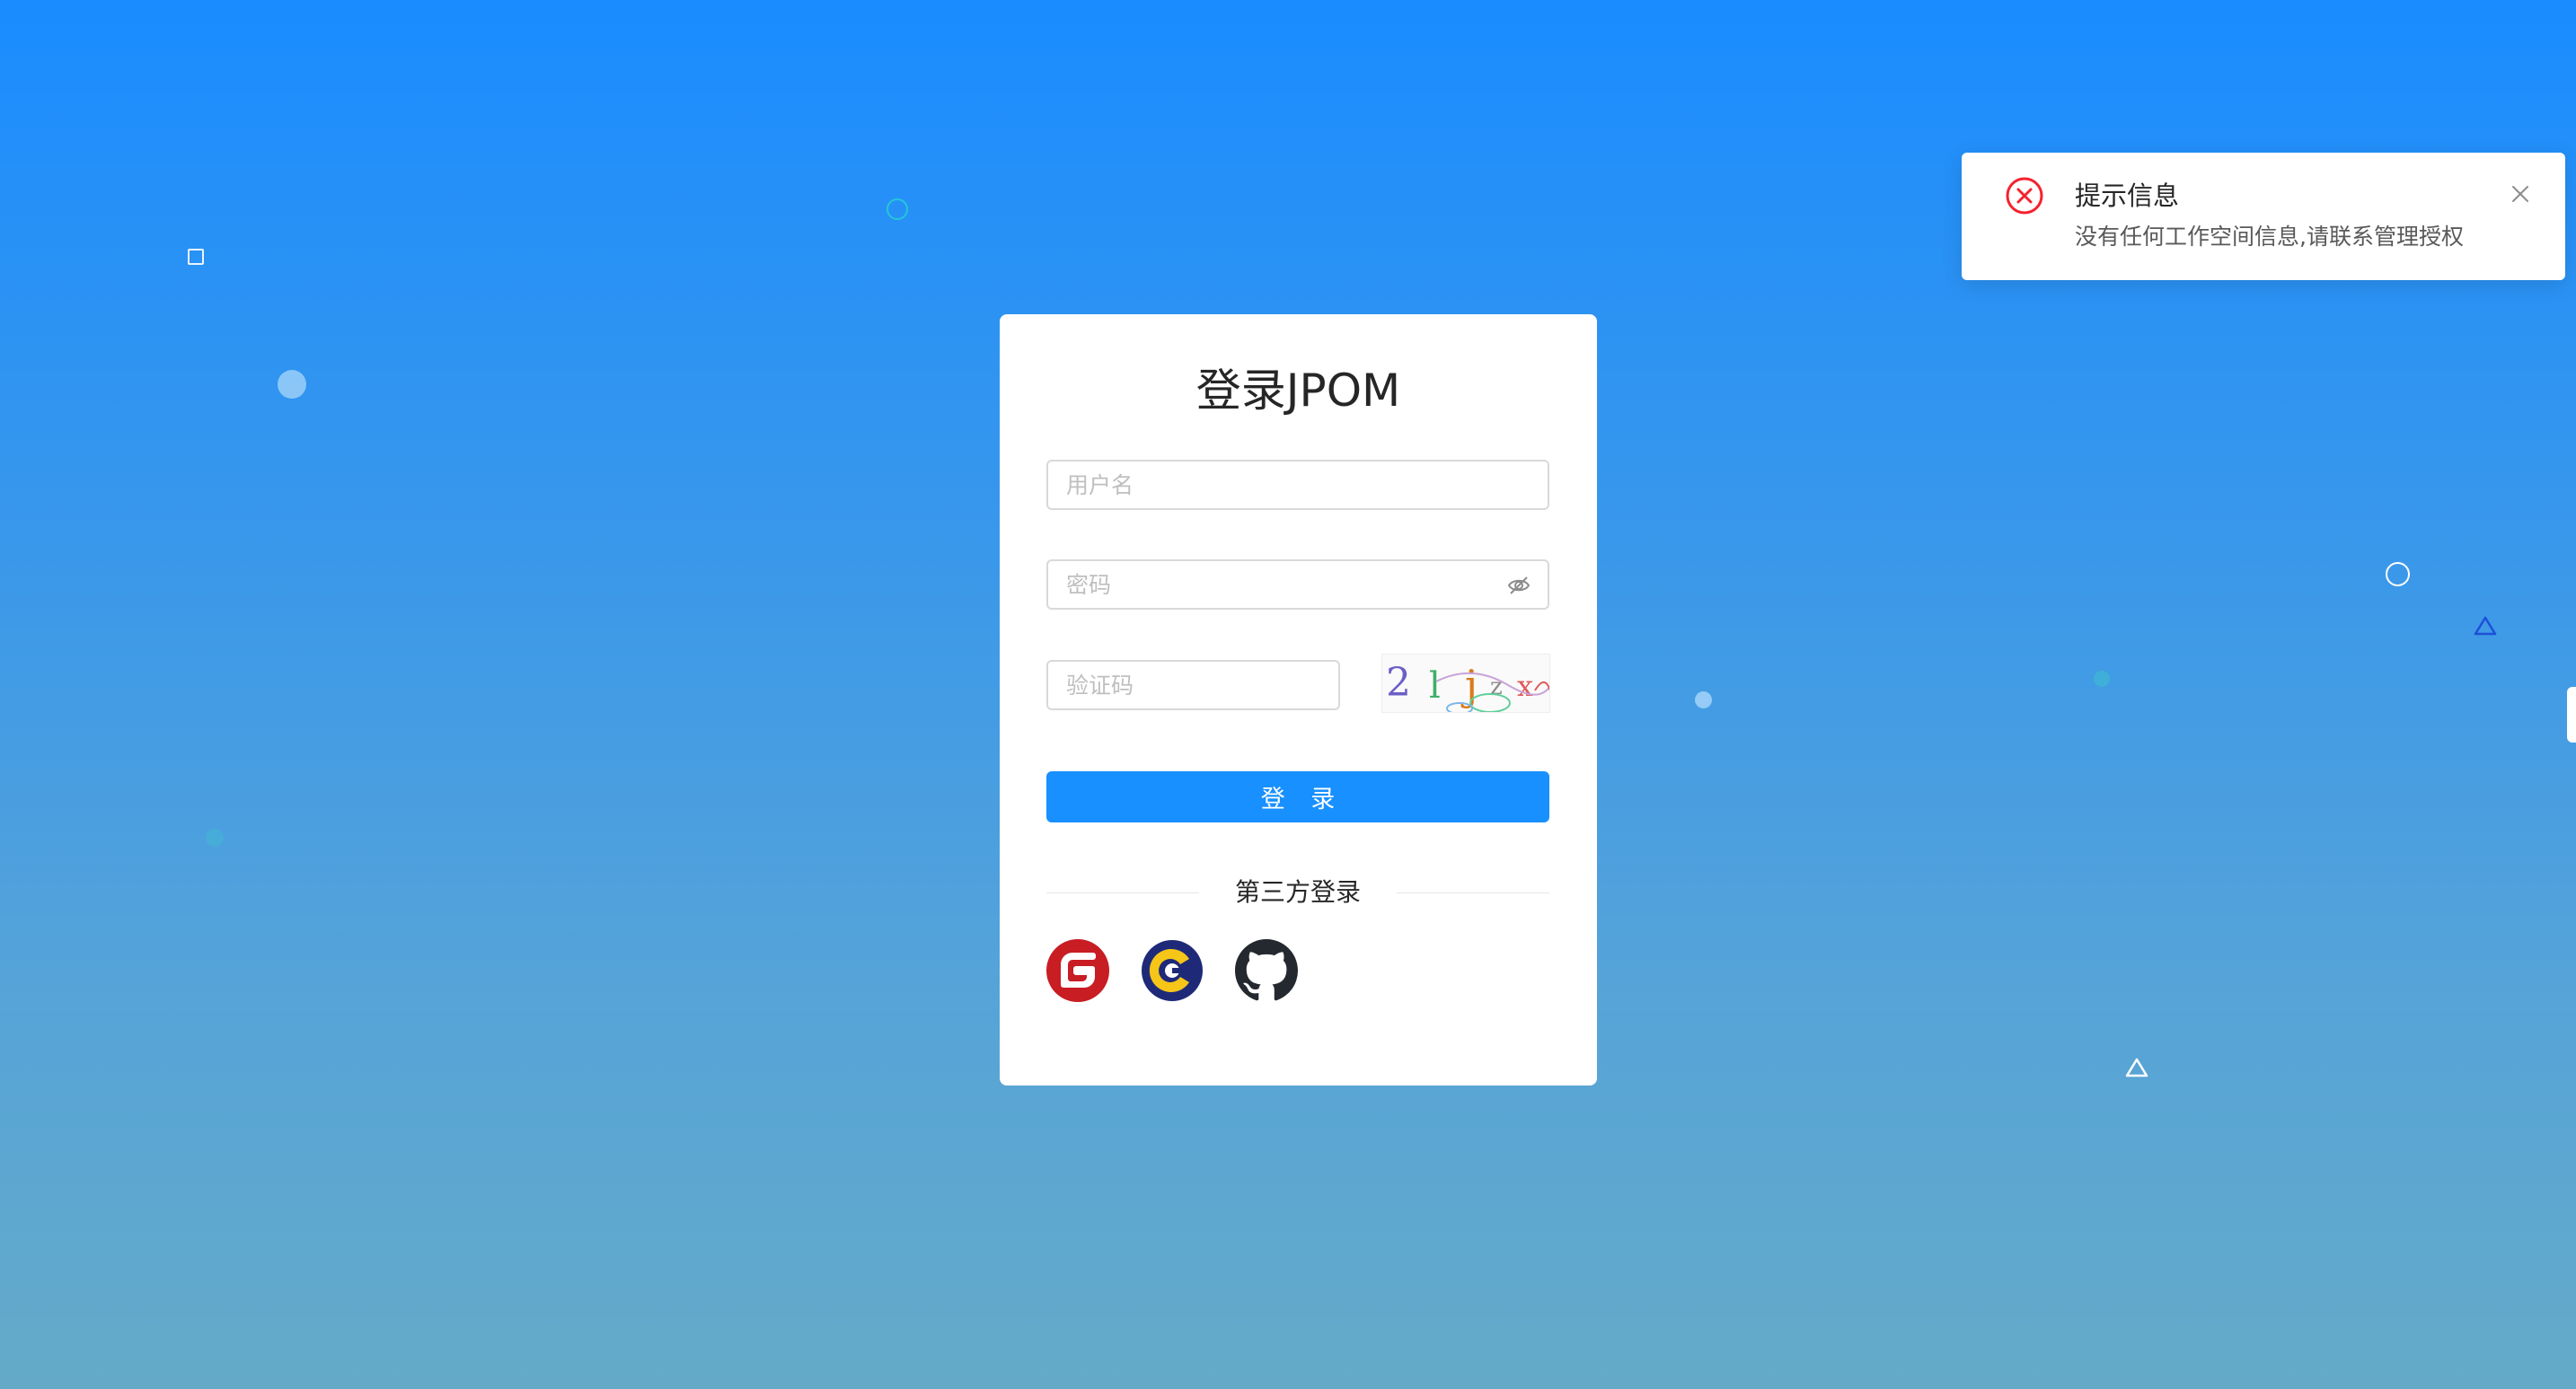  I want to click on captcha-char-1: 2, so click(1398, 683).